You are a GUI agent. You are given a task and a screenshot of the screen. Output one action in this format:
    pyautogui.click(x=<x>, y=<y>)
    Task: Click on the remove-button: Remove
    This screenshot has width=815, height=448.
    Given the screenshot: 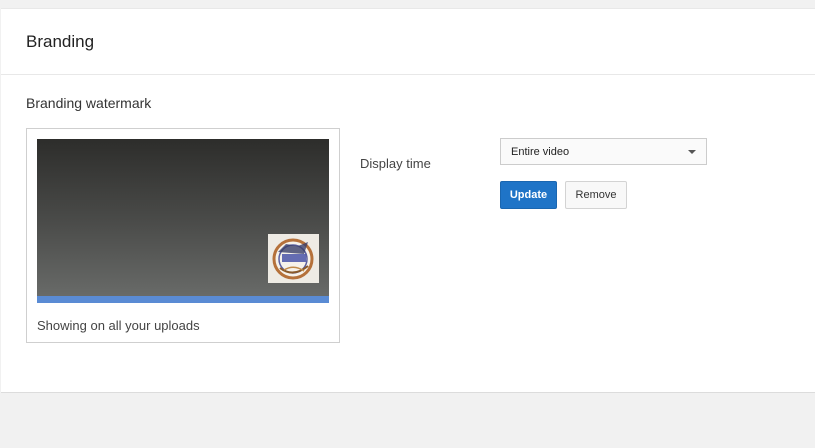 What is the action you would take?
    pyautogui.click(x=596, y=195)
    